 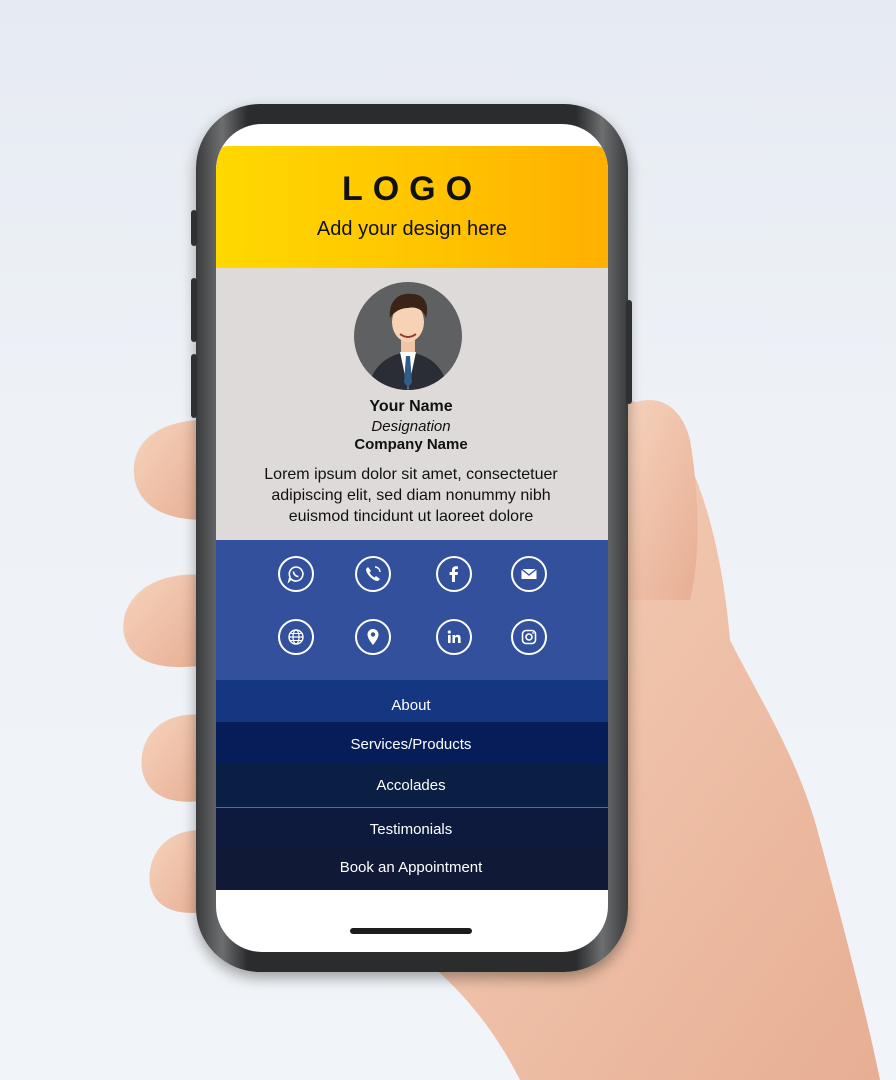 I want to click on person-name: Your Name, so click(x=411, y=406).